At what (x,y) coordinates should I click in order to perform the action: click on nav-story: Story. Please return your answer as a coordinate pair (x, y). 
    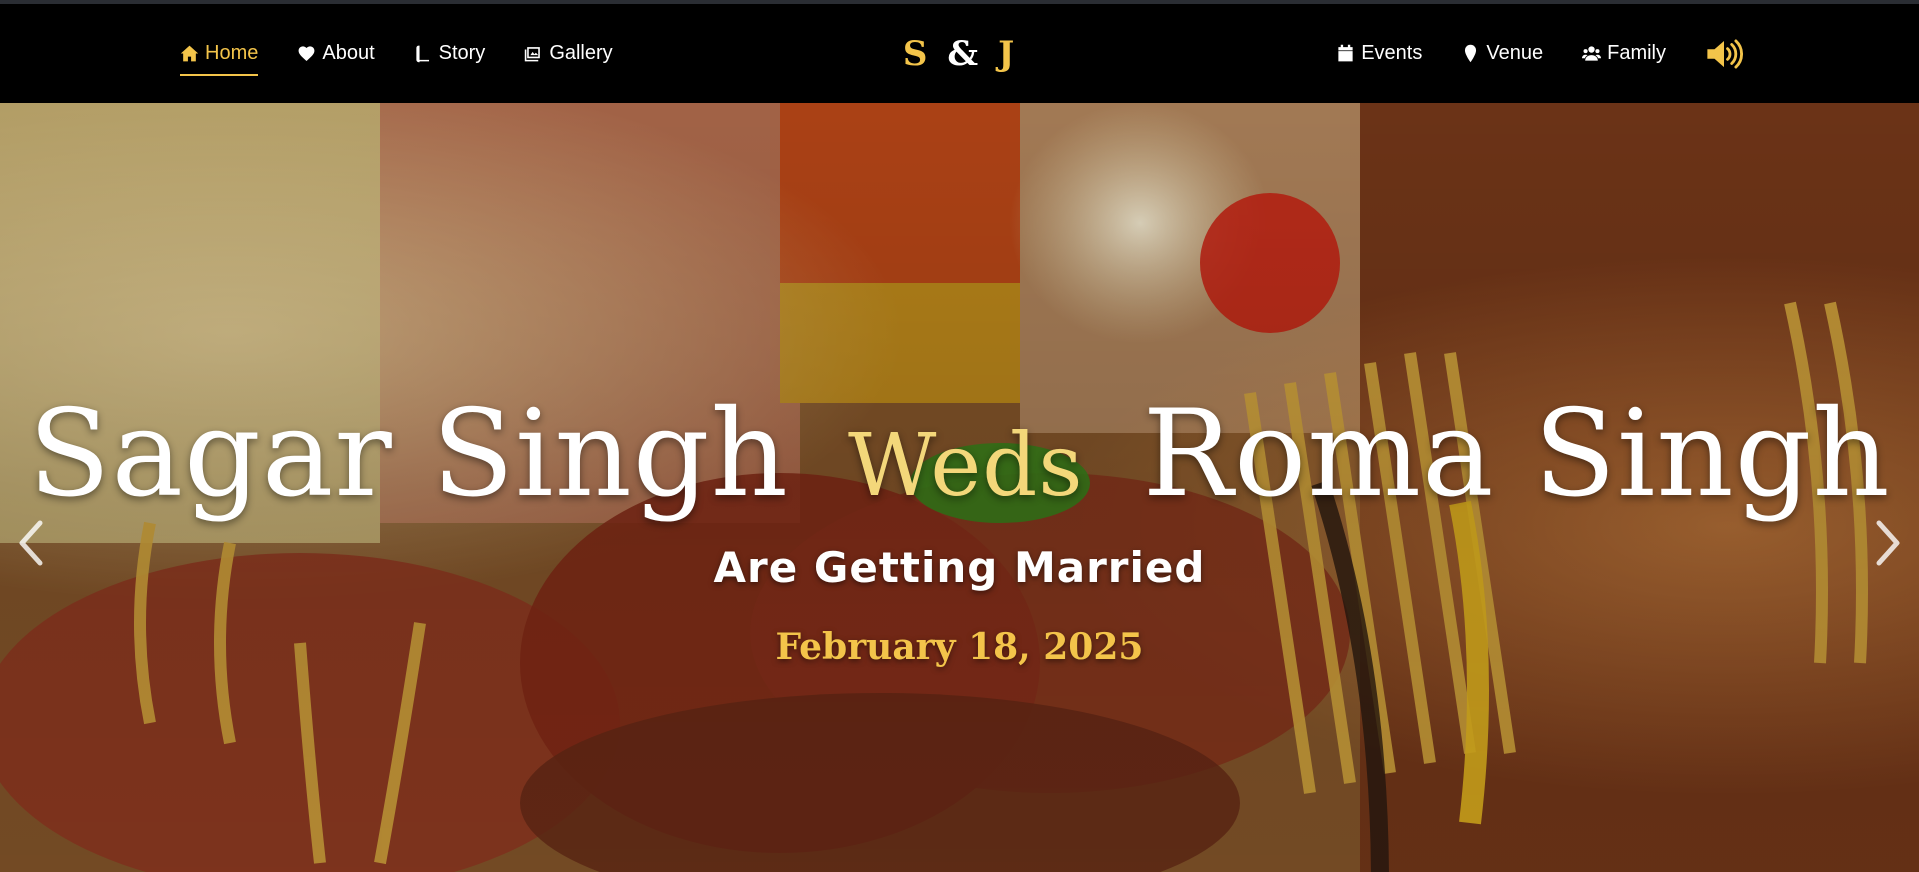
    Looking at the image, I should click on (450, 53).